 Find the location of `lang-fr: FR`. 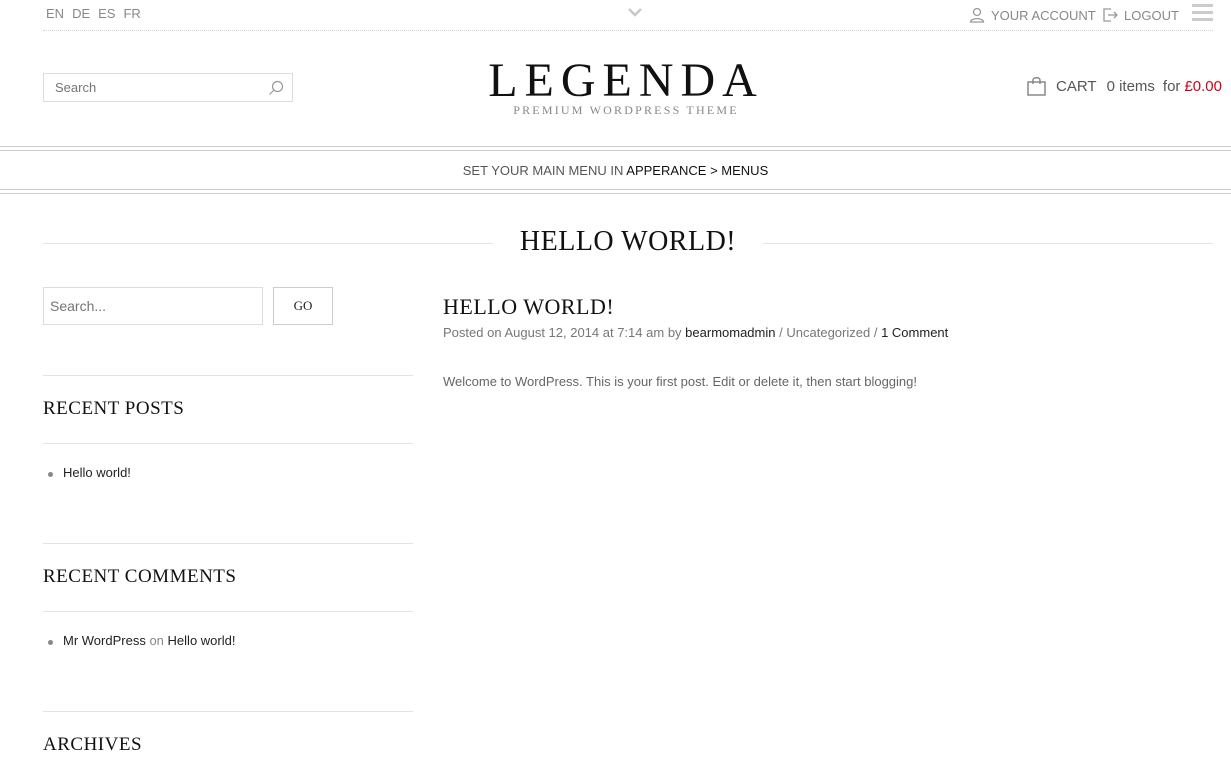

lang-fr: FR is located at coordinates (131, 13).